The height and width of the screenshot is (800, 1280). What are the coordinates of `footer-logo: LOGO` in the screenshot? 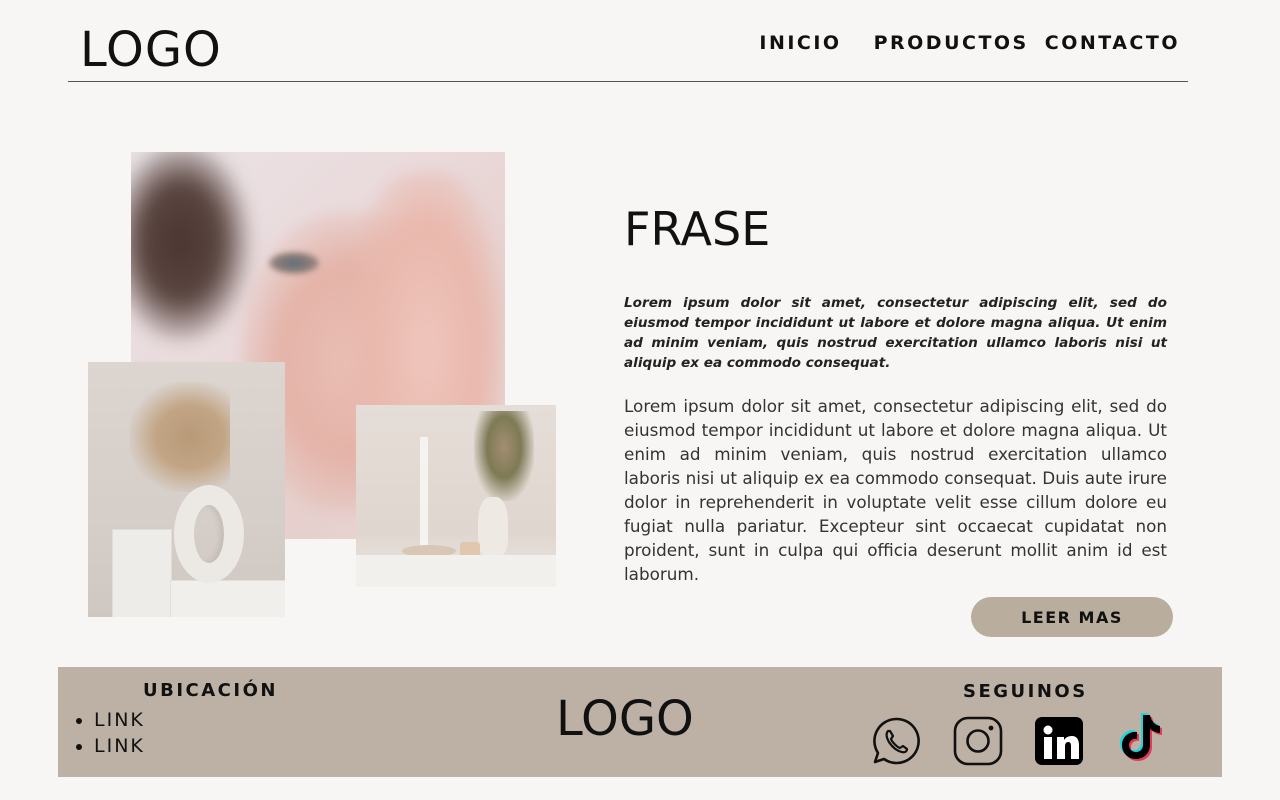 It's located at (625, 719).